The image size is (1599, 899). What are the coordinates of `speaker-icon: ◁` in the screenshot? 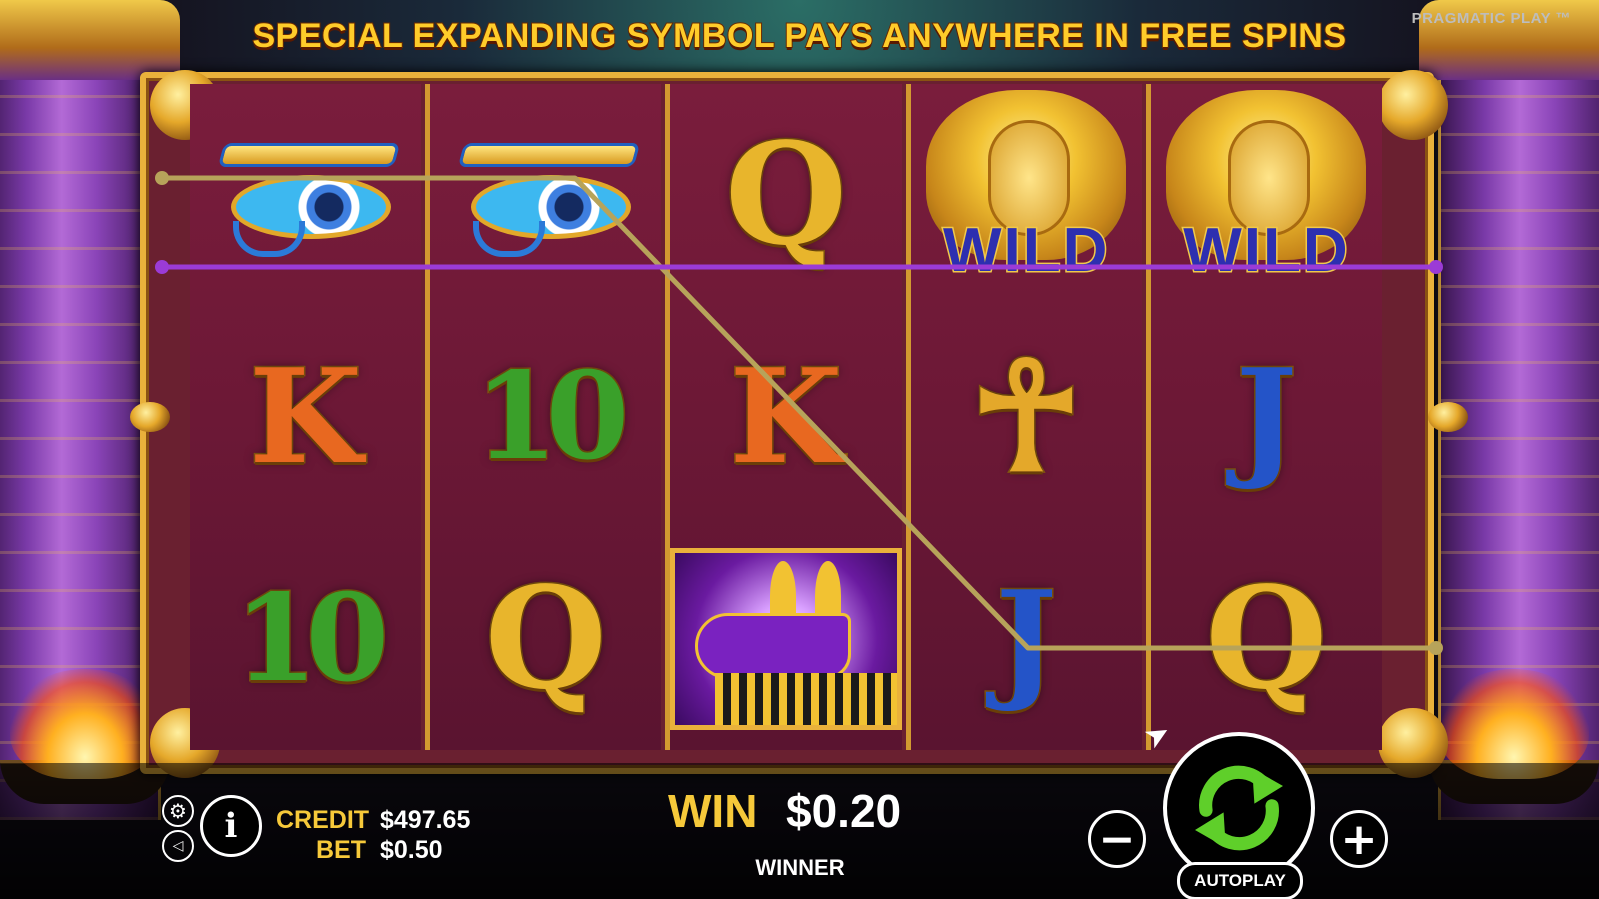 It's located at (178, 846).